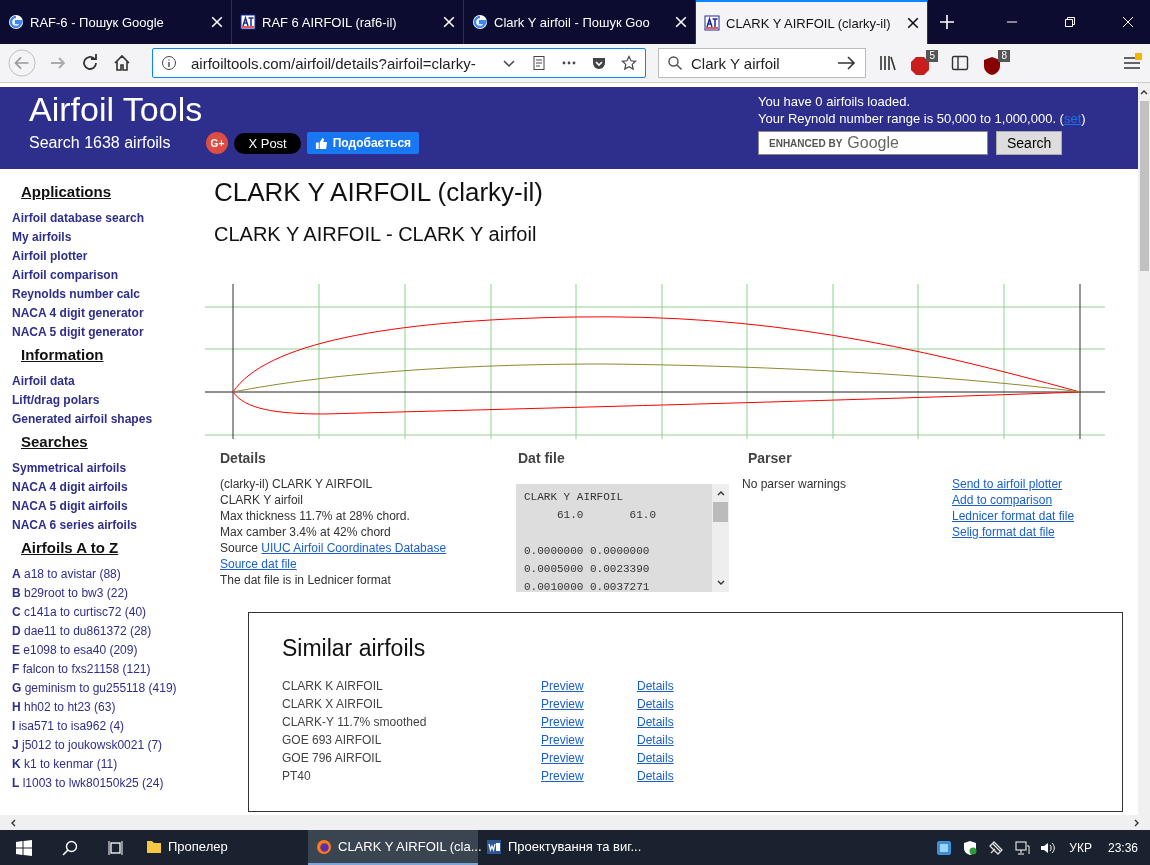  What do you see at coordinates (107, 669) in the screenshot?
I see `letter-range-link: F falcon to fxs21158 (121)` at bounding box center [107, 669].